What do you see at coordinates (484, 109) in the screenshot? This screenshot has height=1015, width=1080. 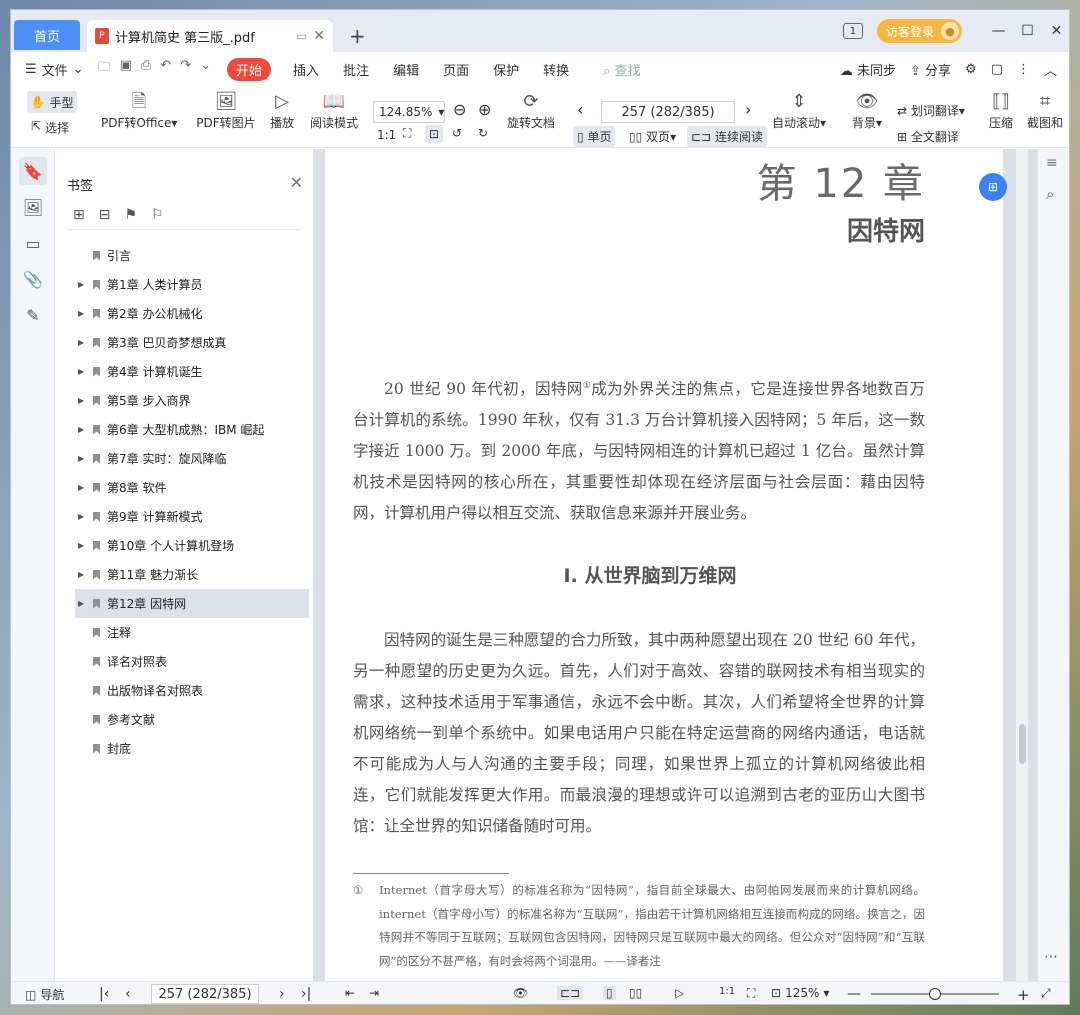 I see `zoom-in-icon: ⊕` at bounding box center [484, 109].